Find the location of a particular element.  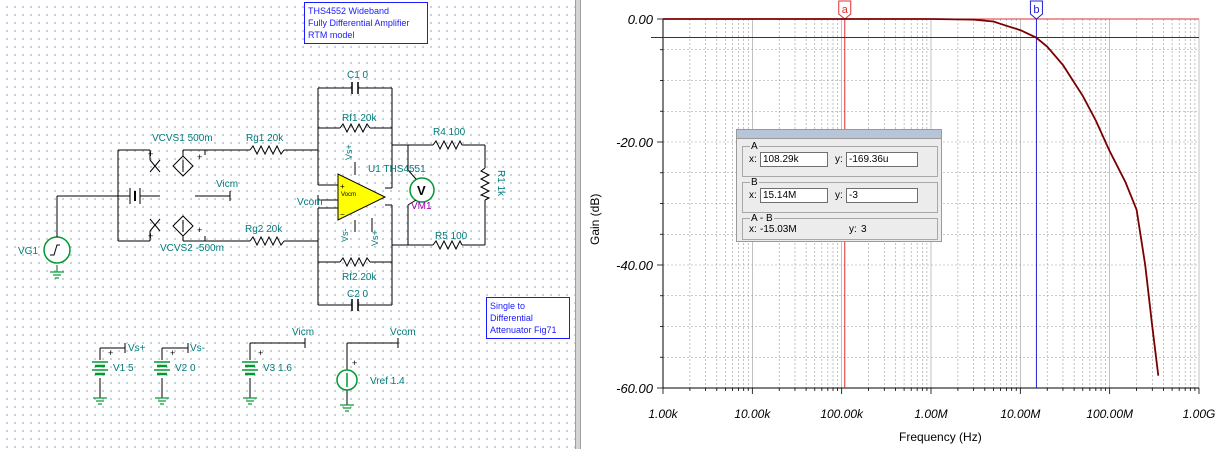

label-vcom-src: Vcom is located at coordinates (403, 332).